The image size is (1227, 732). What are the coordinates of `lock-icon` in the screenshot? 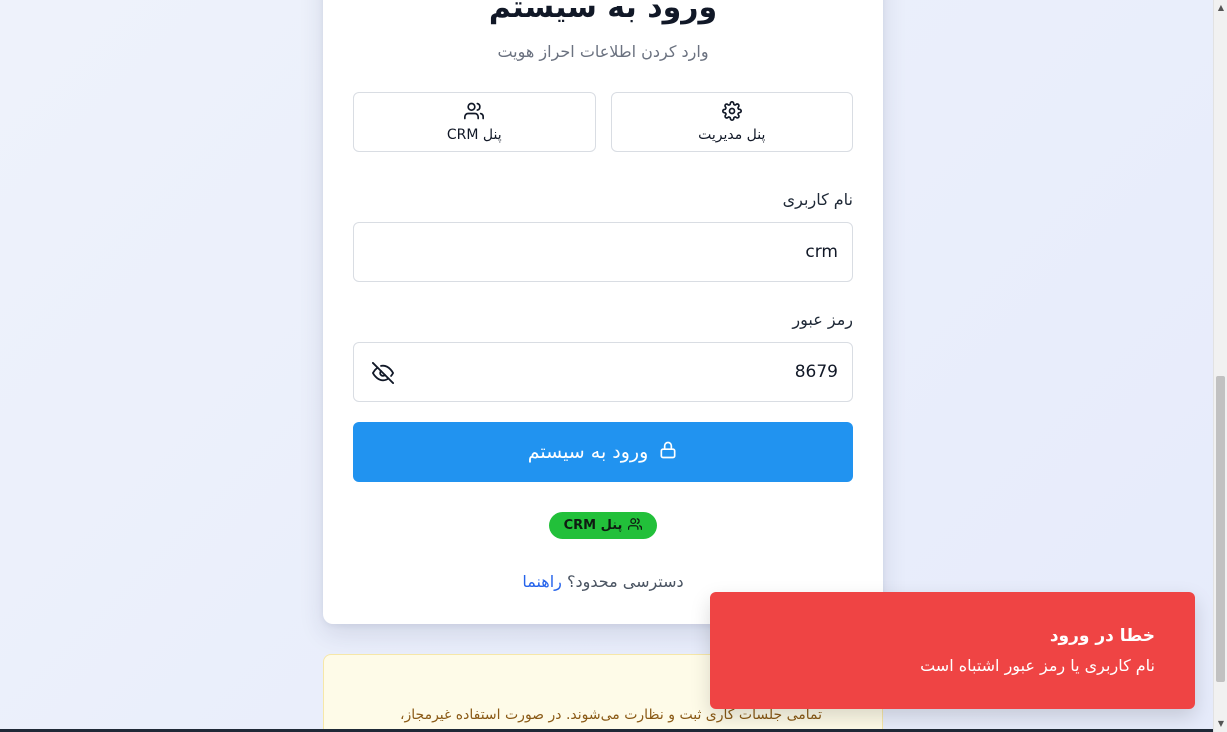 It's located at (668, 452).